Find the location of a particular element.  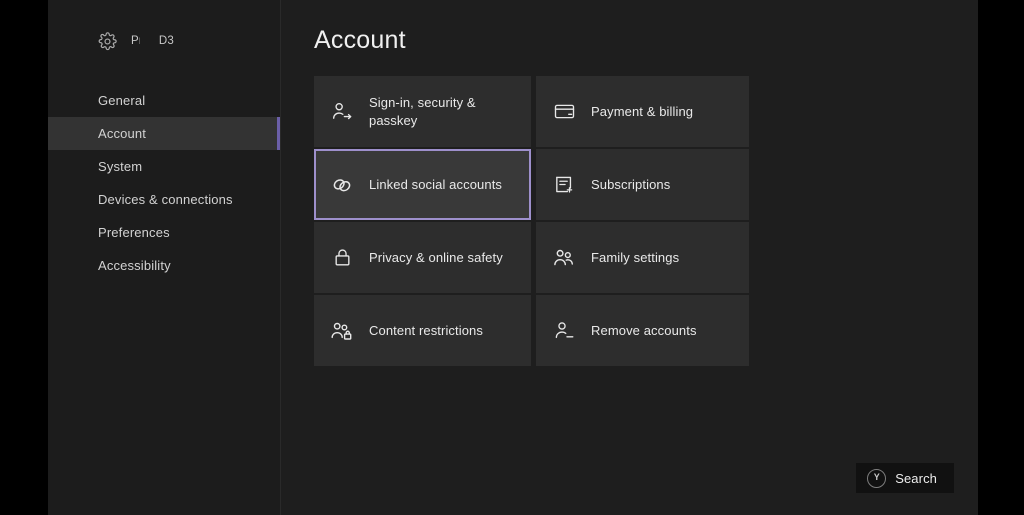

link-chain-icon is located at coordinates (342, 185).